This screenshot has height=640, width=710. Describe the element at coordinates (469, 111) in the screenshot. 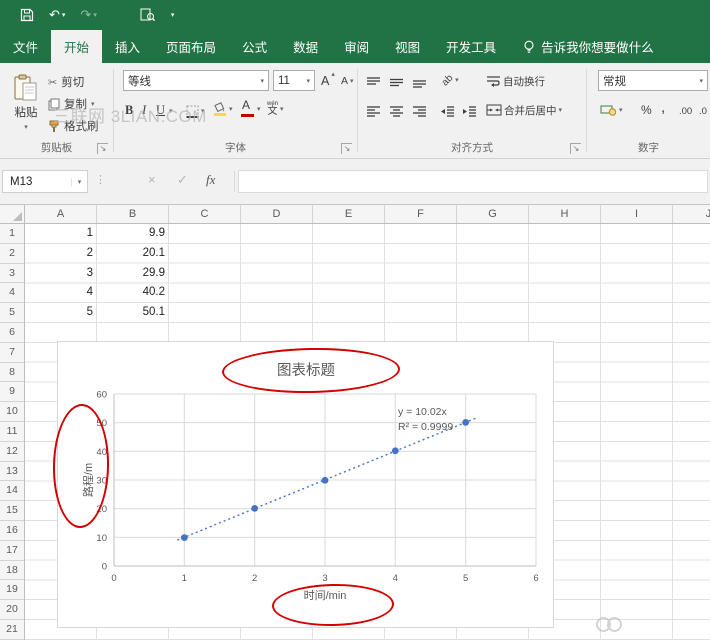

I see `increase-indent-button` at that location.